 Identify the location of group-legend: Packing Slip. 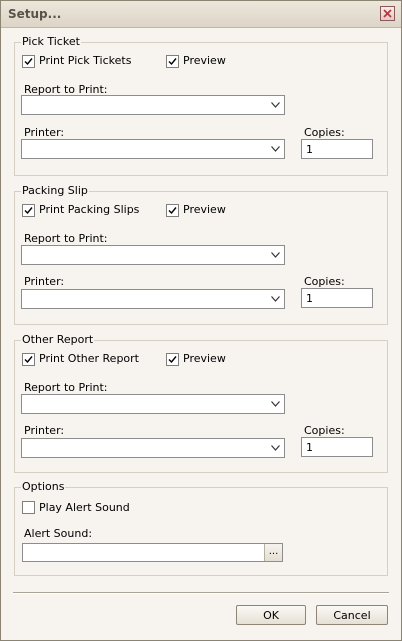
(55, 190).